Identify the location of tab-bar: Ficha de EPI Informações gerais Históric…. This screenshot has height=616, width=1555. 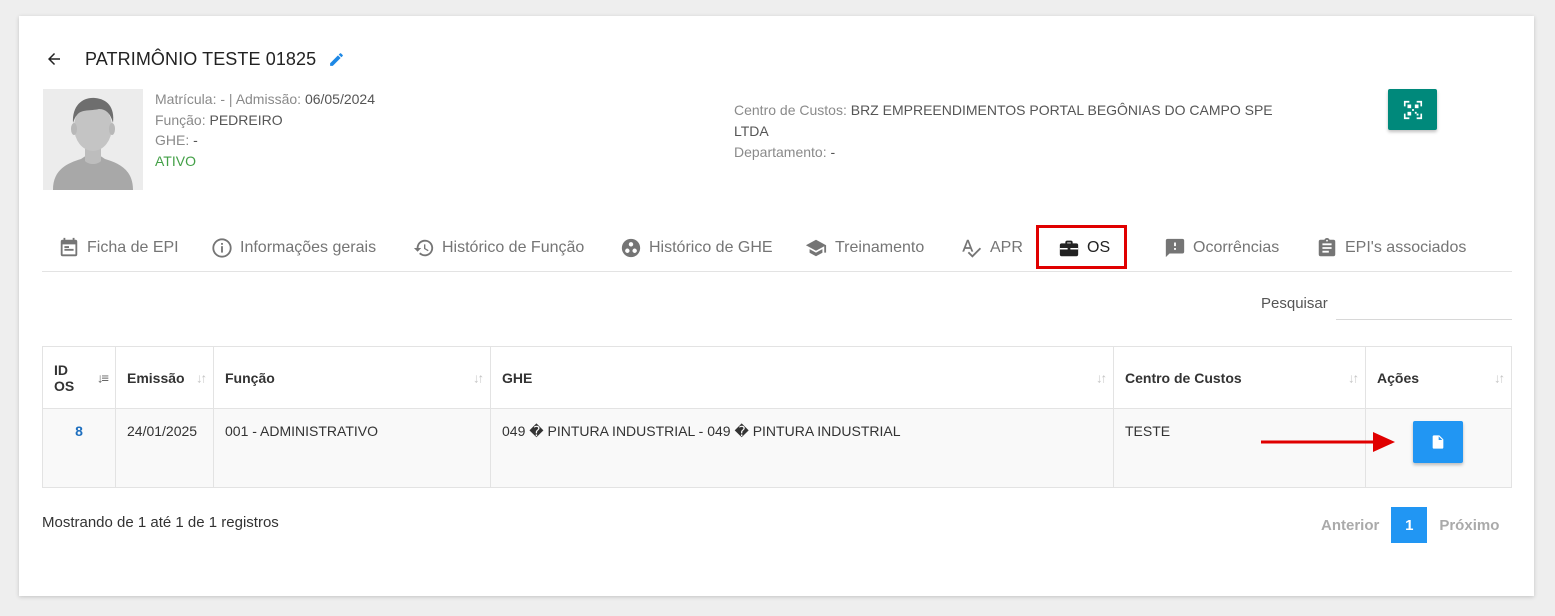
(777, 249).